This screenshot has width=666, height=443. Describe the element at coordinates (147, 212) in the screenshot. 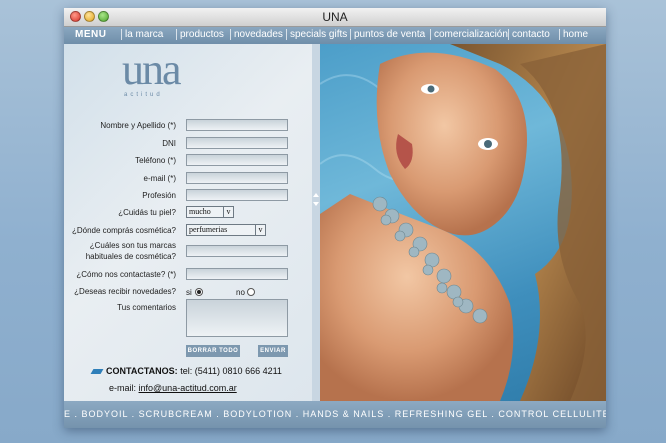

I see `label-piel: ¿Cuidás tu piel?` at that location.